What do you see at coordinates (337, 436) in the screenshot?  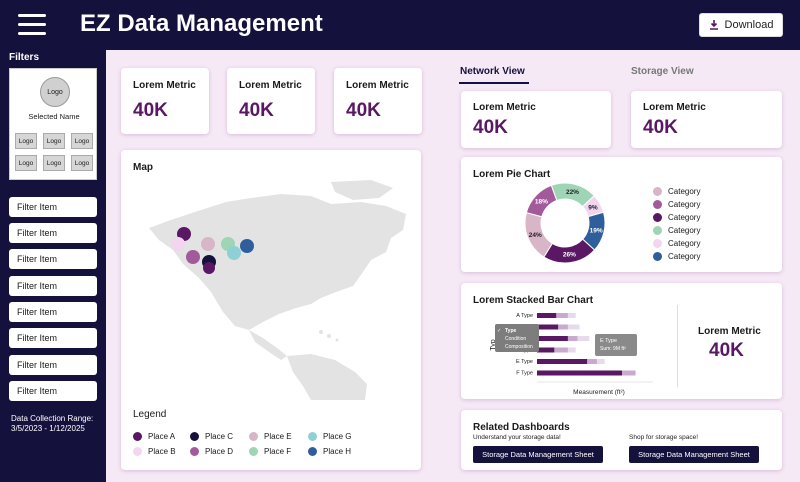 I see `legend-label: Place G` at bounding box center [337, 436].